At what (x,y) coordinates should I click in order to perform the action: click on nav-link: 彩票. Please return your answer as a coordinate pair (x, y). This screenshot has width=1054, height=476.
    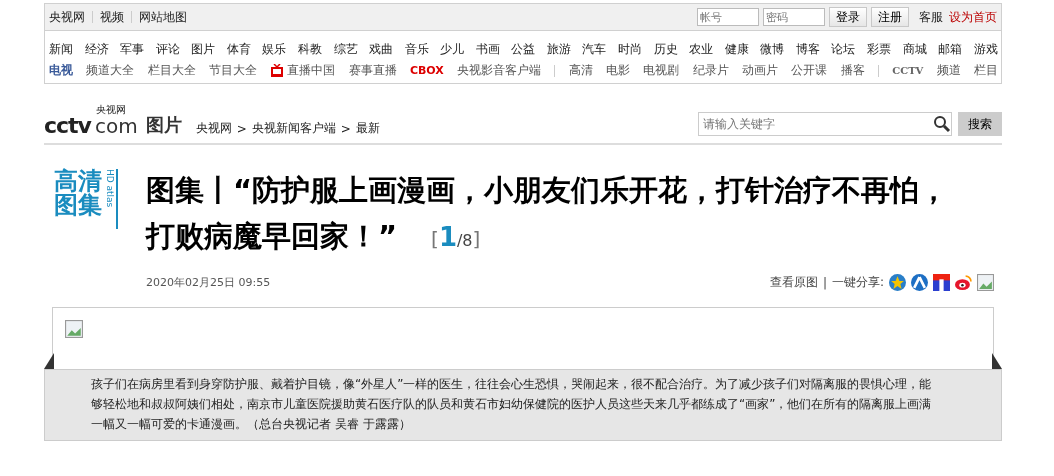
    Looking at the image, I should click on (878, 49).